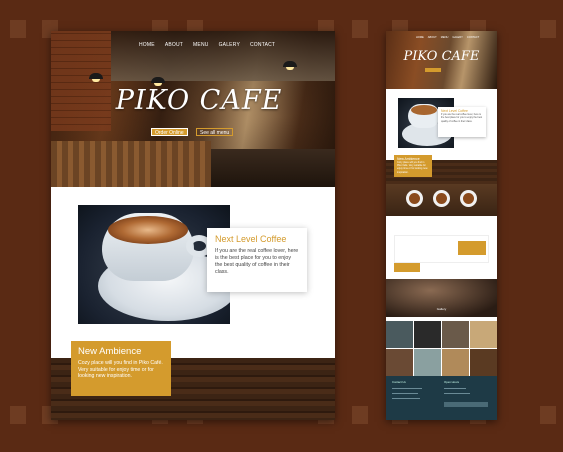 Image resolution: width=563 pixels, height=452 pixels. What do you see at coordinates (432, 37) in the screenshot?
I see `mobile-nav-about: ABOUT` at bounding box center [432, 37].